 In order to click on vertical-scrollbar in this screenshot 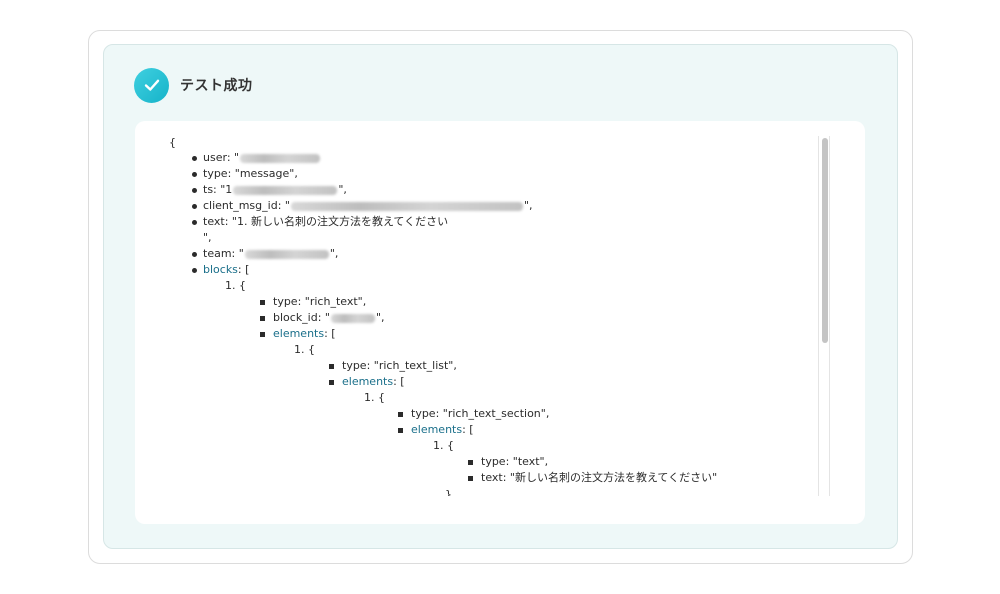, I will do `click(824, 316)`.